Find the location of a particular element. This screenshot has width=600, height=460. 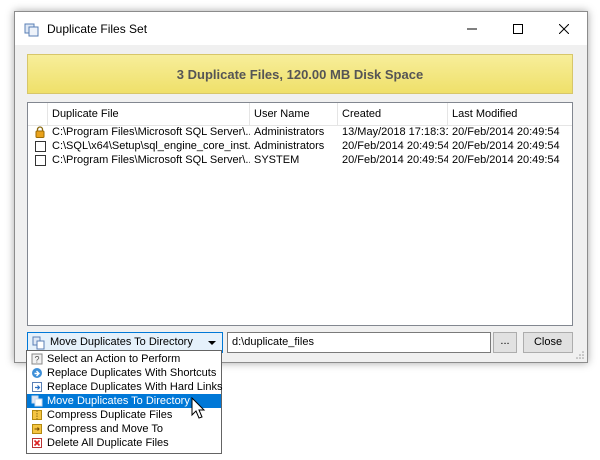

delete-icon is located at coordinates (37, 443).